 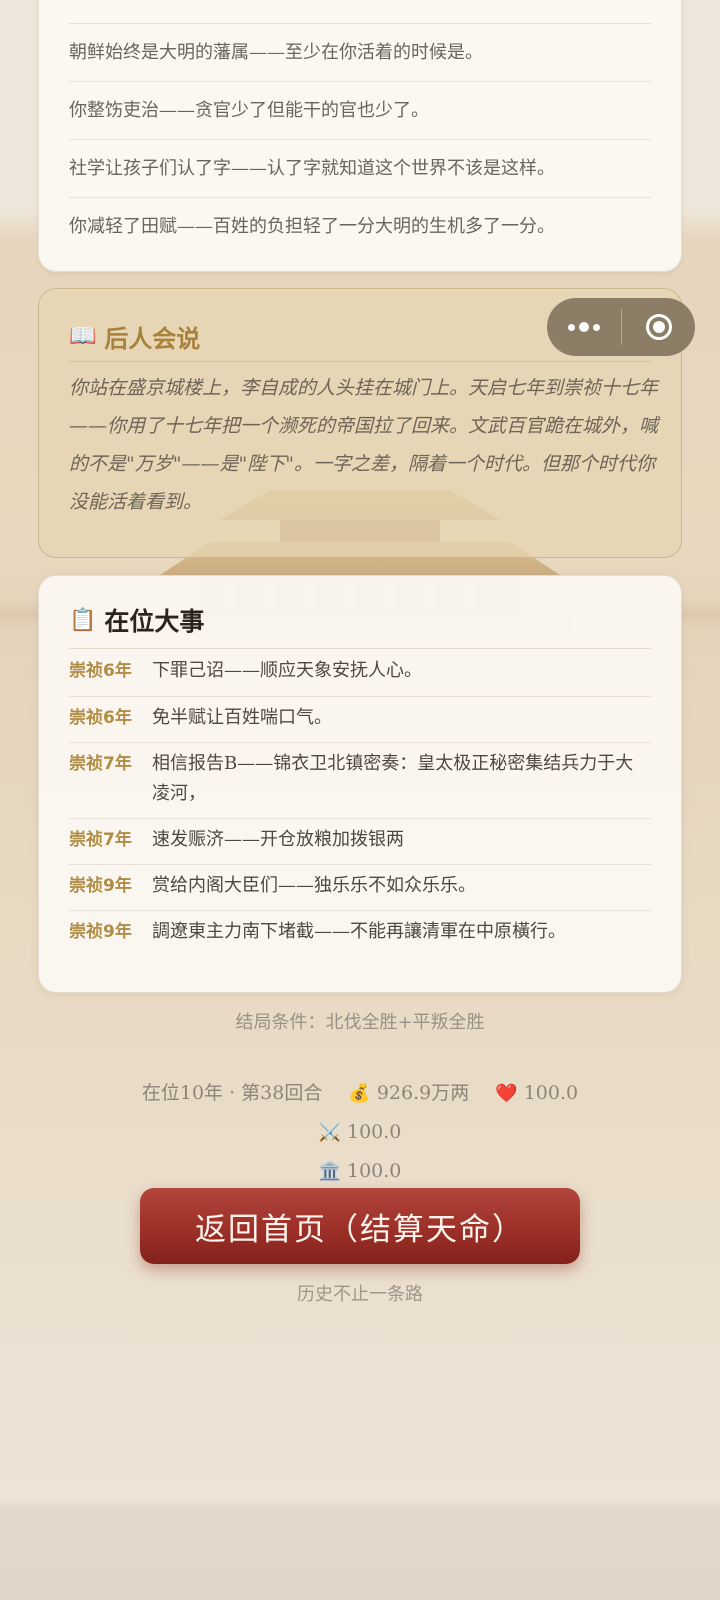 What do you see at coordinates (584, 327) in the screenshot?
I see `more-dots-icon` at bounding box center [584, 327].